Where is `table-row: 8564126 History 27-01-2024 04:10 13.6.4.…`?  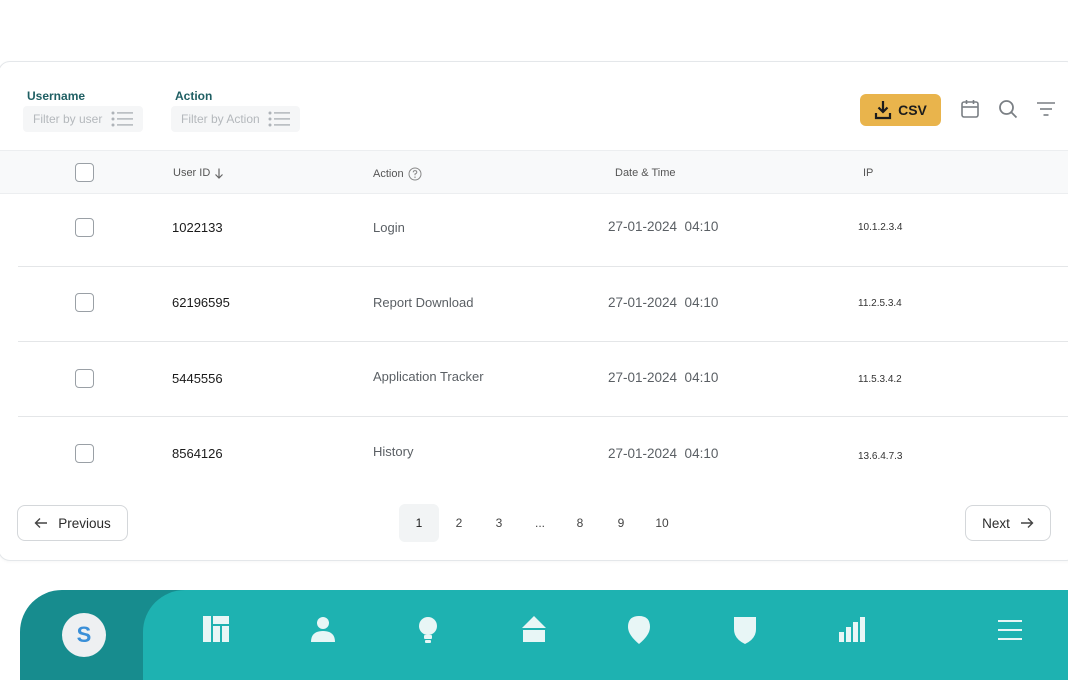
table-row: 8564126 History 27-01-2024 04:10 13.6.4.… is located at coordinates (543, 454).